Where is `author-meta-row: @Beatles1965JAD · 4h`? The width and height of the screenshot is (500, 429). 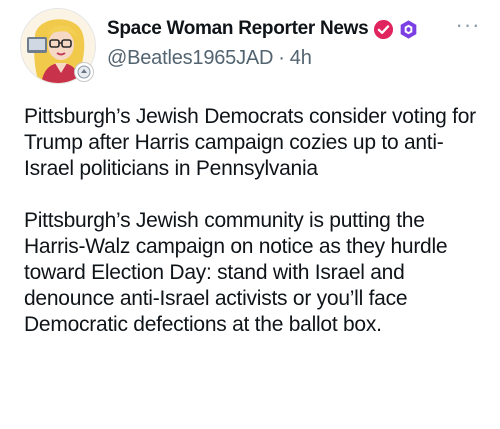 author-meta-row: @Beatles1965JAD · 4h is located at coordinates (278, 58).